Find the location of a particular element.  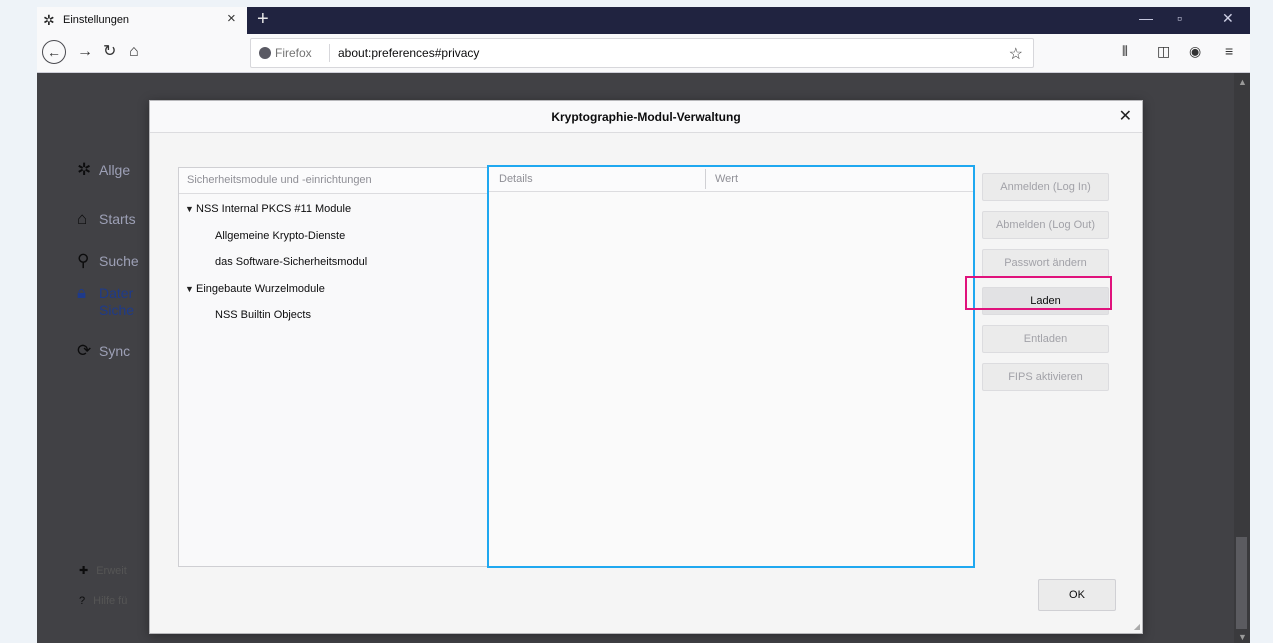

lock-icon: 🔒︎ is located at coordinates (82, 292).